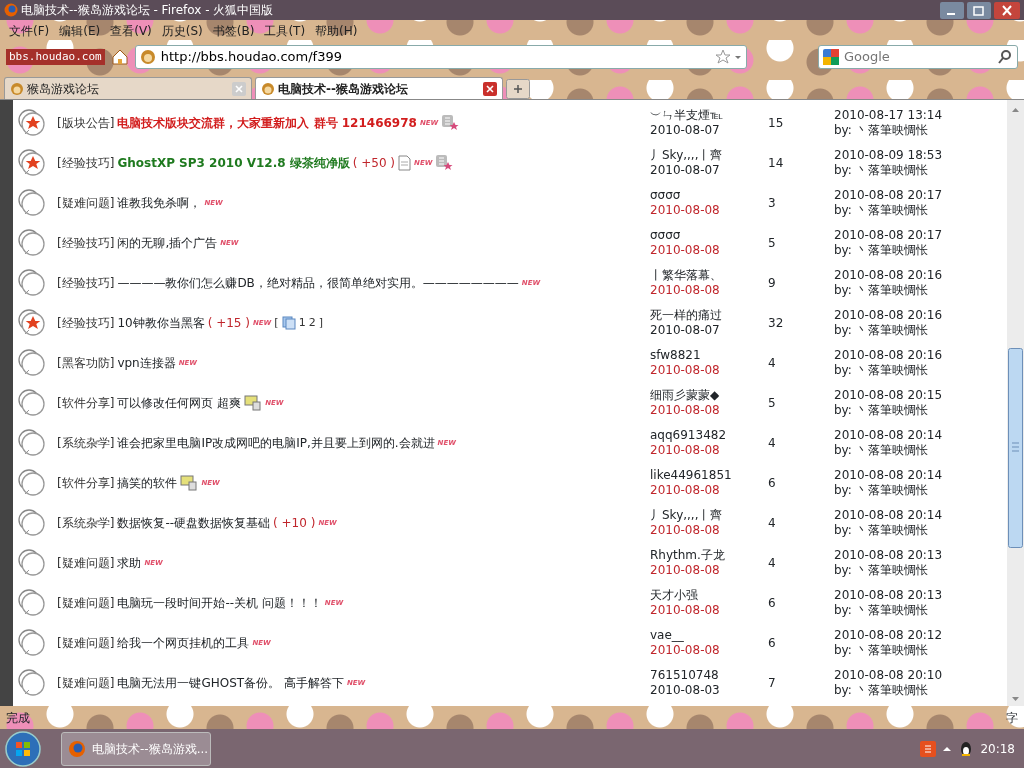 This screenshot has width=1024, height=768. What do you see at coordinates (23, 749) in the screenshot?
I see `start-orb-icon` at bounding box center [23, 749].